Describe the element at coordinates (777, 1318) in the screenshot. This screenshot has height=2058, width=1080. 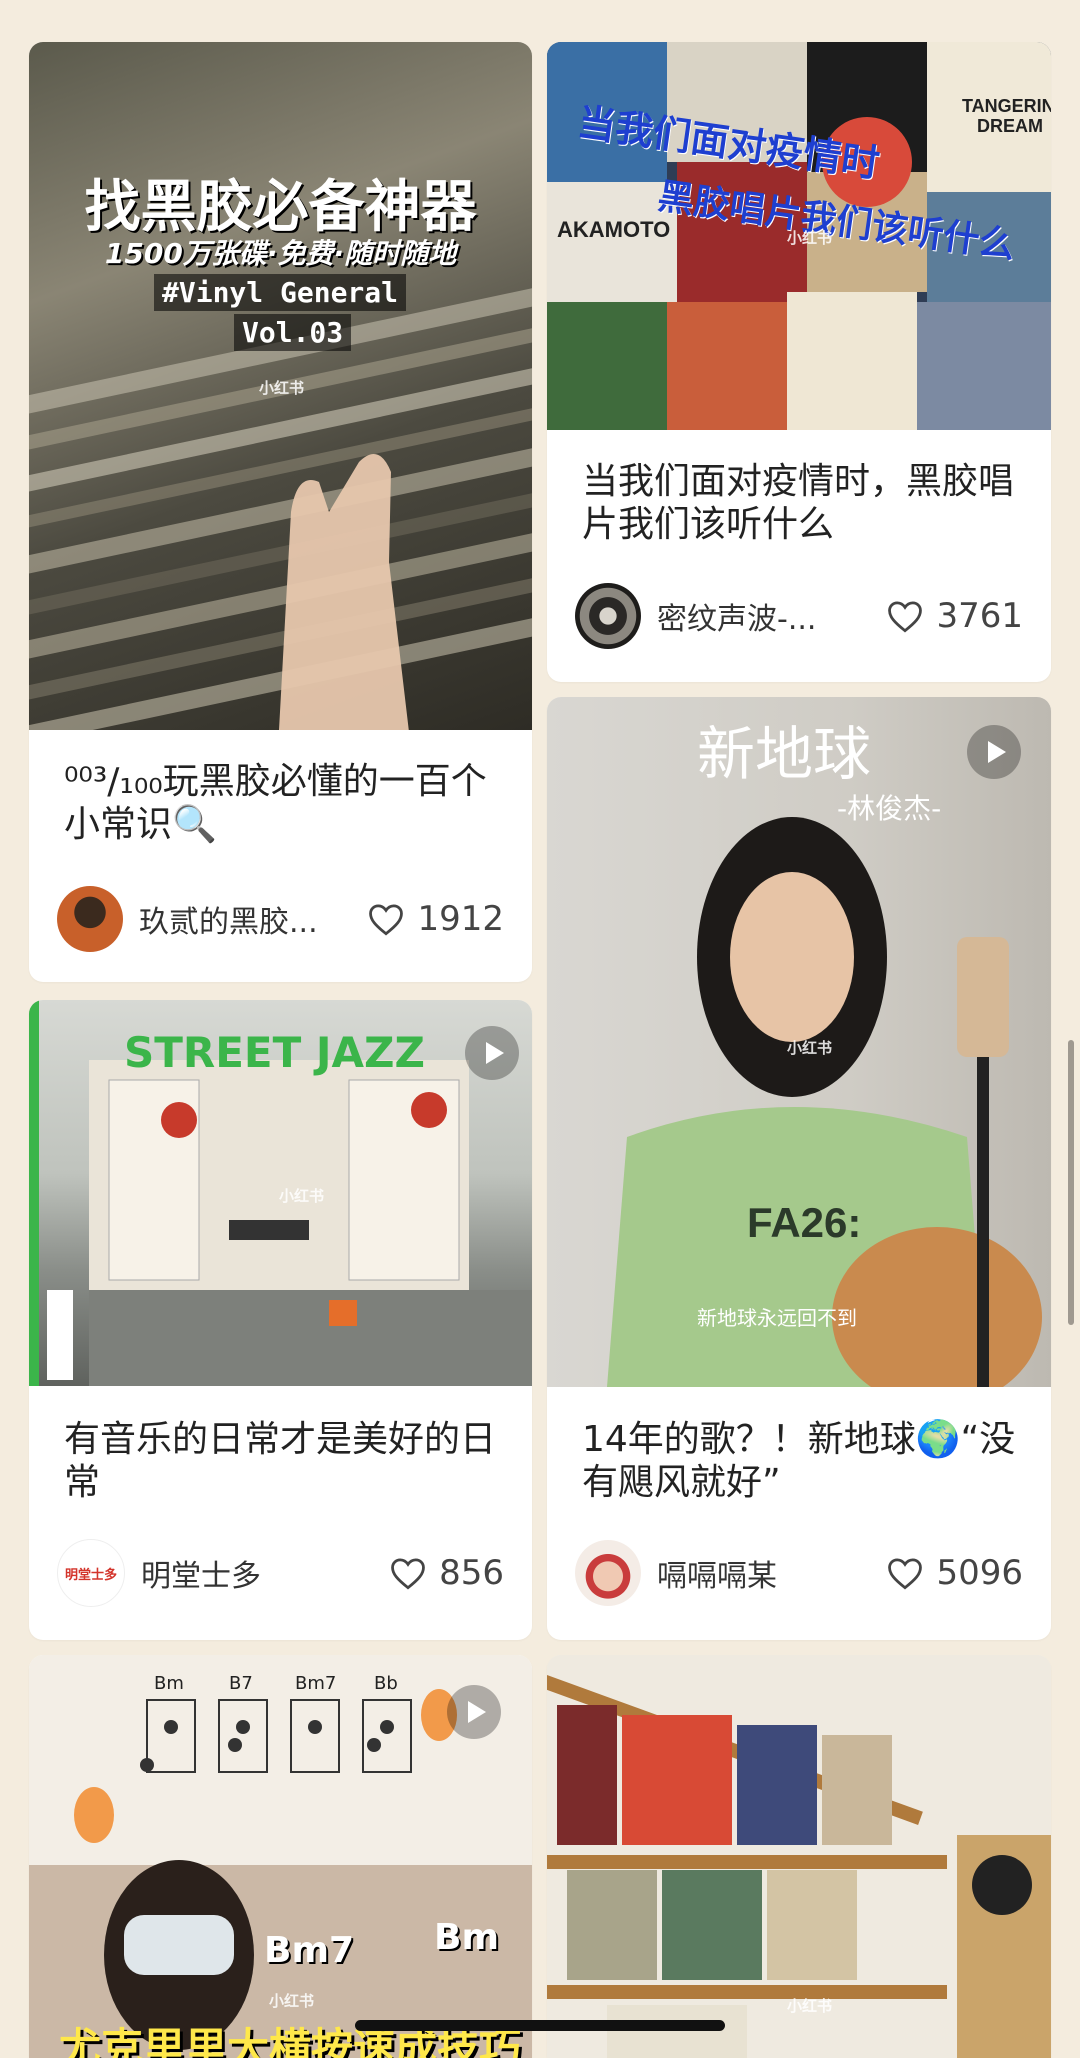
I see `cover-caption: 新地球永远回不到` at that location.